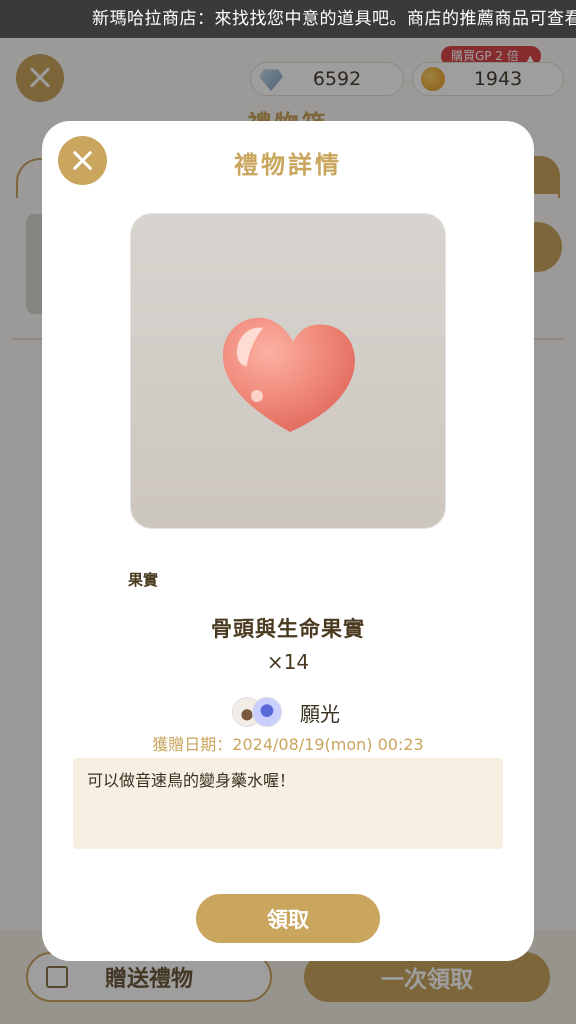 Image resolution: width=576 pixels, height=1024 pixels. What do you see at coordinates (288, 744) in the screenshot?
I see `received-date: 獲贈日期：2024/08/19(mon) 00:23` at bounding box center [288, 744].